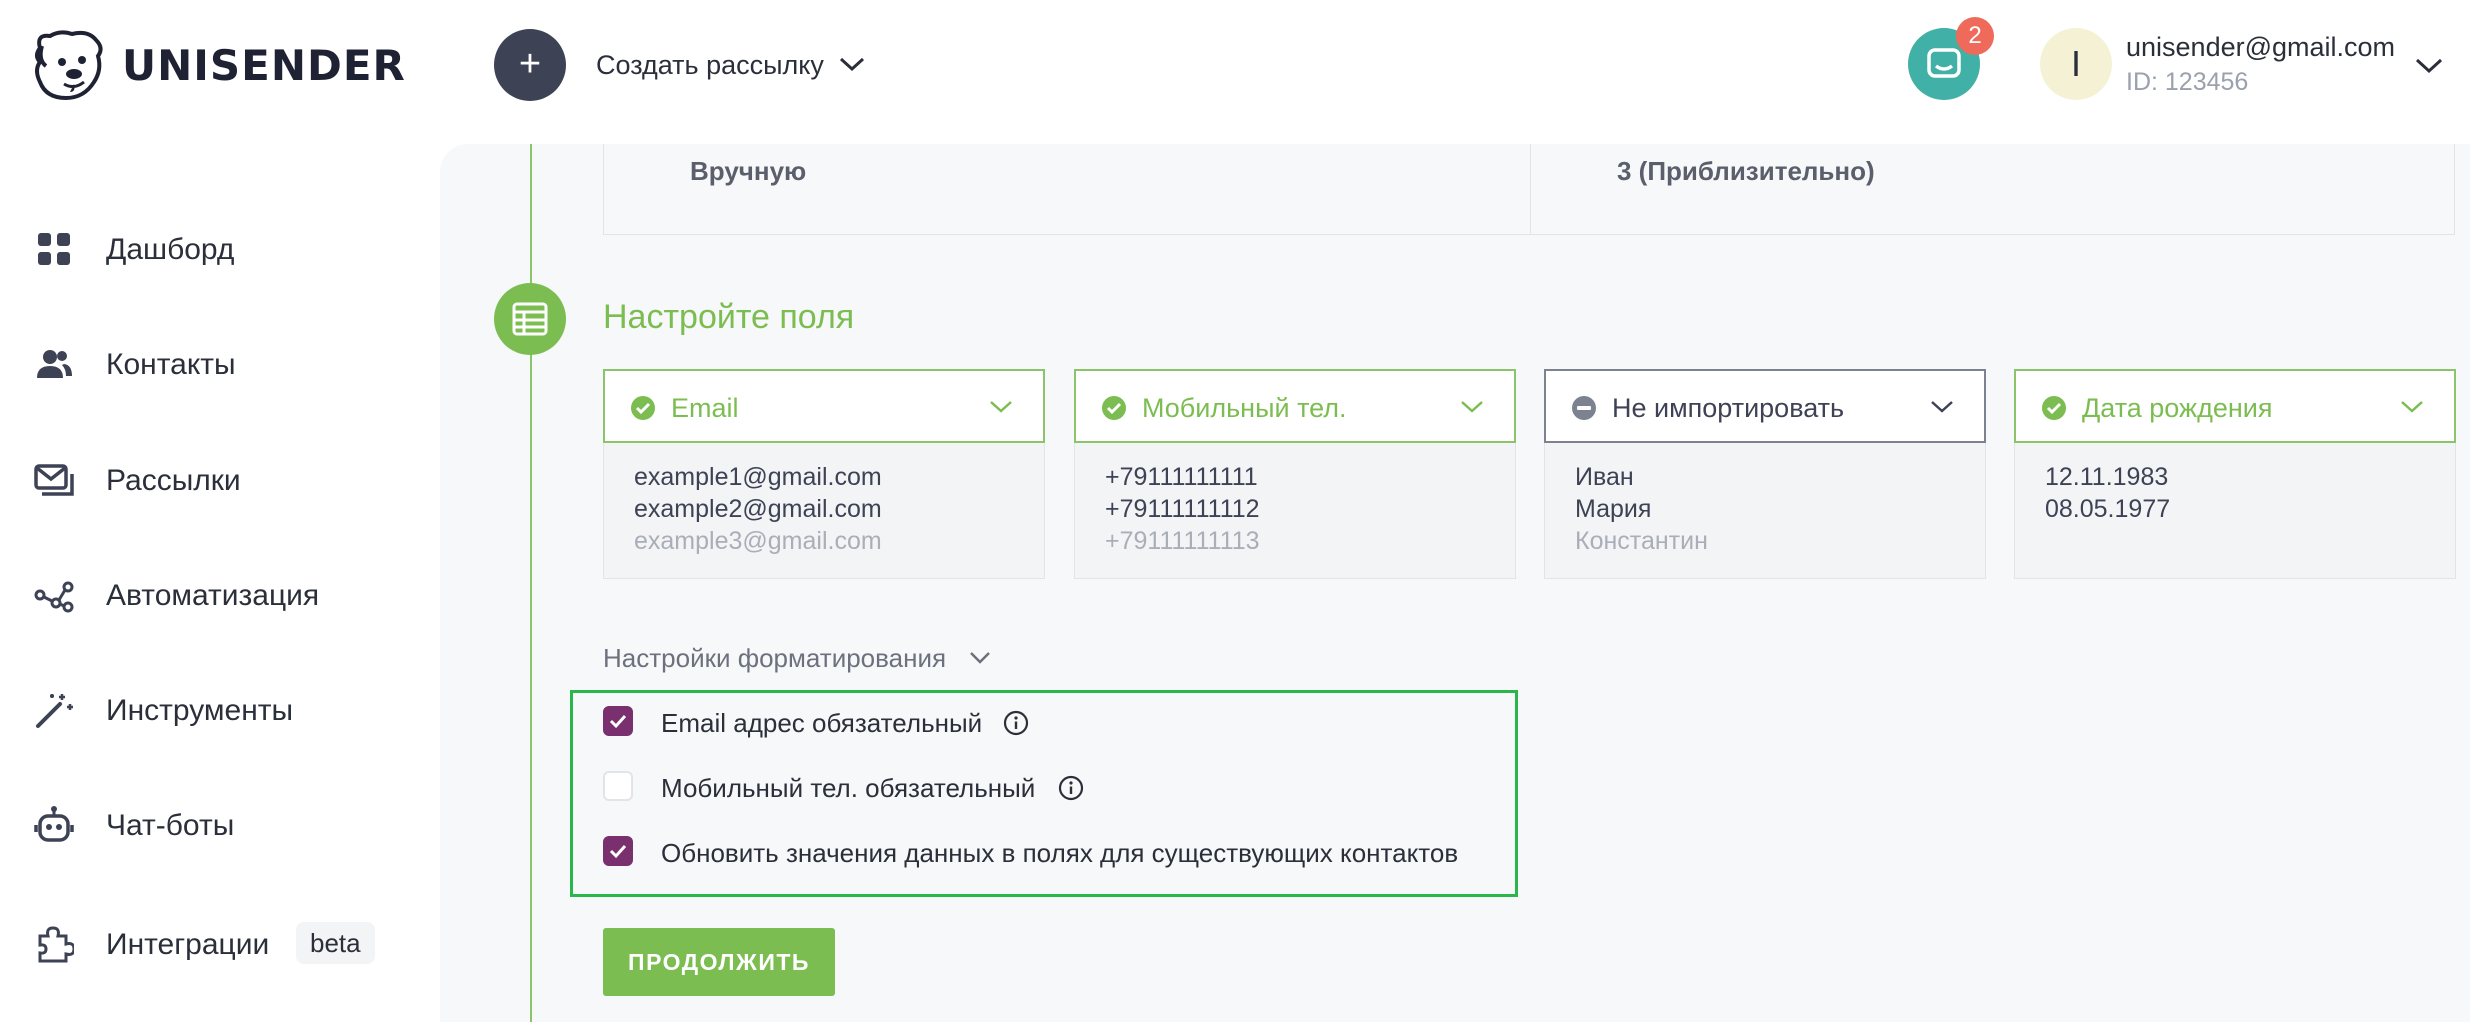 This screenshot has width=2470, height=1022. Describe the element at coordinates (1604, 477) in the screenshot. I see `preview-value: Иван` at that location.